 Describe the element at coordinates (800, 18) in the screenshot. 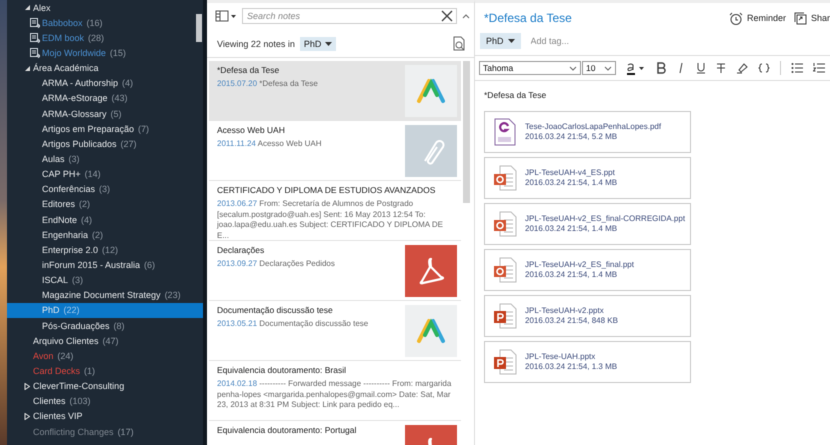

I see `share-icon` at that location.